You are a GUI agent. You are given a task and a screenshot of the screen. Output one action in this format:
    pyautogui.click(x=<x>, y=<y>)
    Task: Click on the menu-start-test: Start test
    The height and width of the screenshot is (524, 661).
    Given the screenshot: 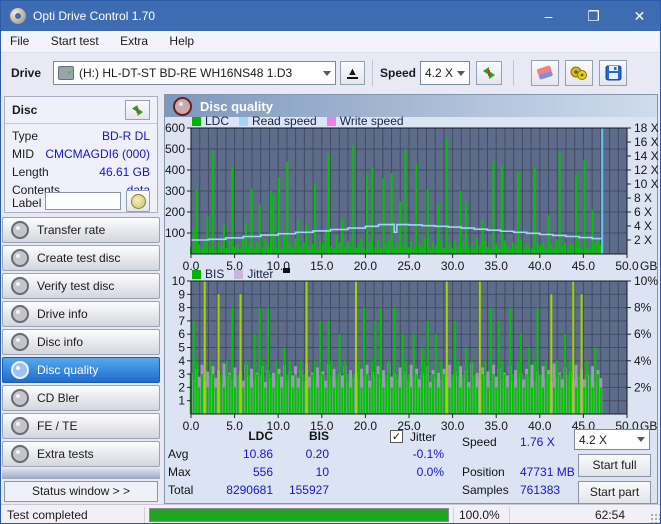 What is the action you would take?
    pyautogui.click(x=75, y=41)
    